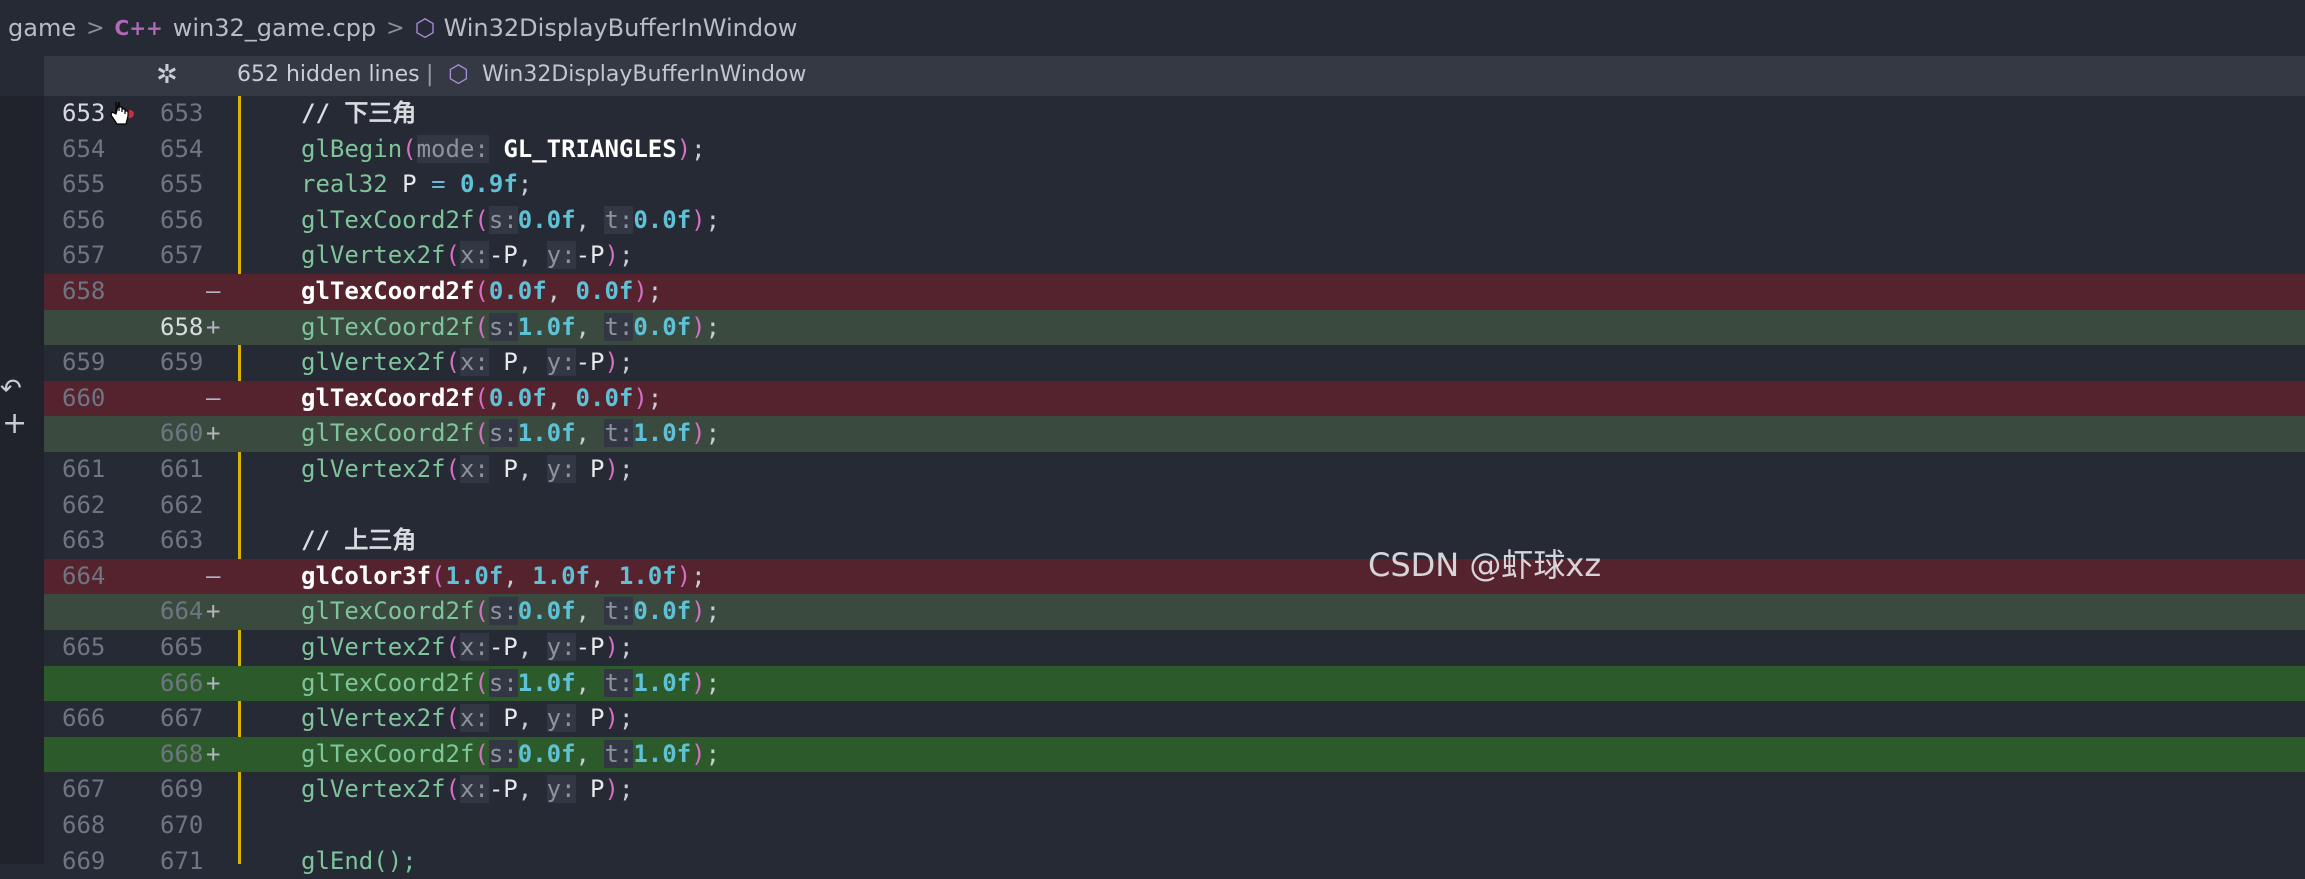 Image resolution: width=2305 pixels, height=879 pixels. I want to click on code-line: 662 662, so click(1174, 506).